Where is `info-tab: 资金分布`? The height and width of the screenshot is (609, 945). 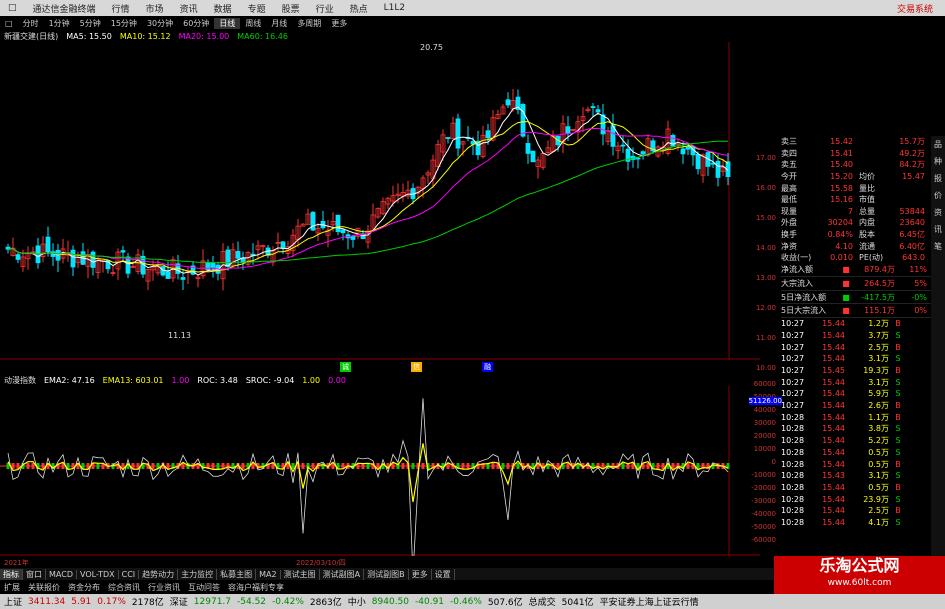 info-tab: 资金分布 is located at coordinates (84, 587).